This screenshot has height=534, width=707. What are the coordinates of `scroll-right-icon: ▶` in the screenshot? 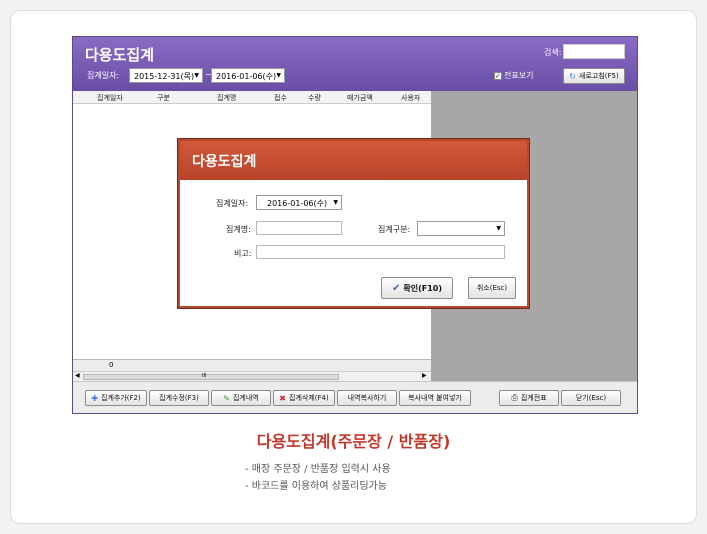 It's located at (424, 375).